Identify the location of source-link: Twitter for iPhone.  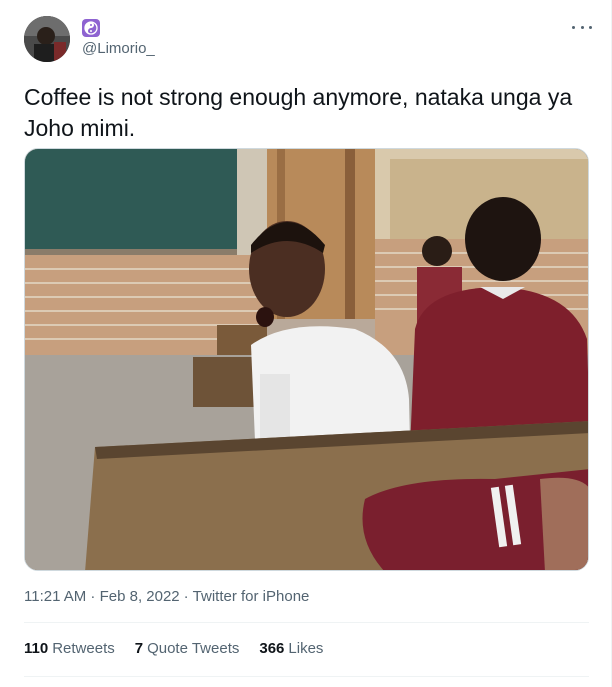
(251, 596).